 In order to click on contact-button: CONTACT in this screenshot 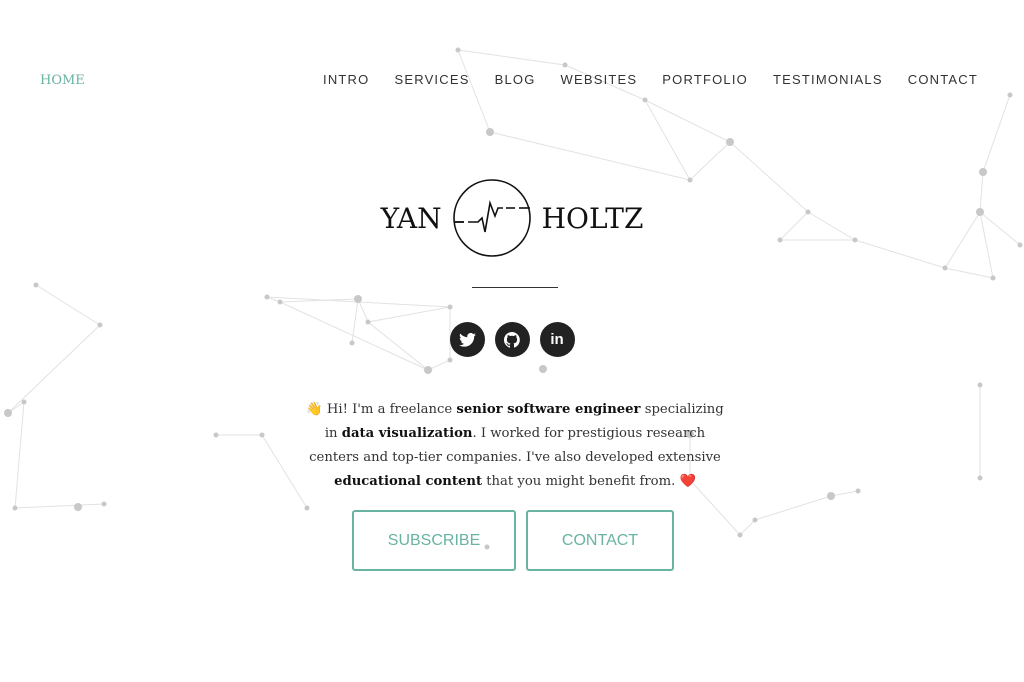, I will do `click(600, 540)`.